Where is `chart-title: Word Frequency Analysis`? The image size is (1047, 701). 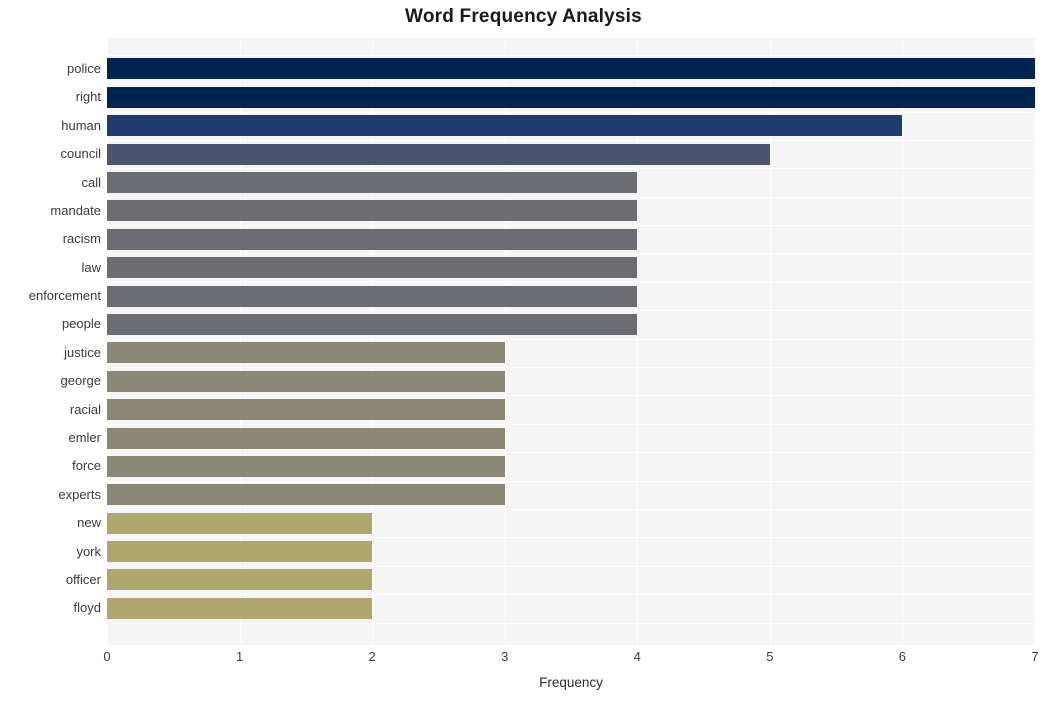
chart-title: Word Frequency Analysis is located at coordinates (523, 16).